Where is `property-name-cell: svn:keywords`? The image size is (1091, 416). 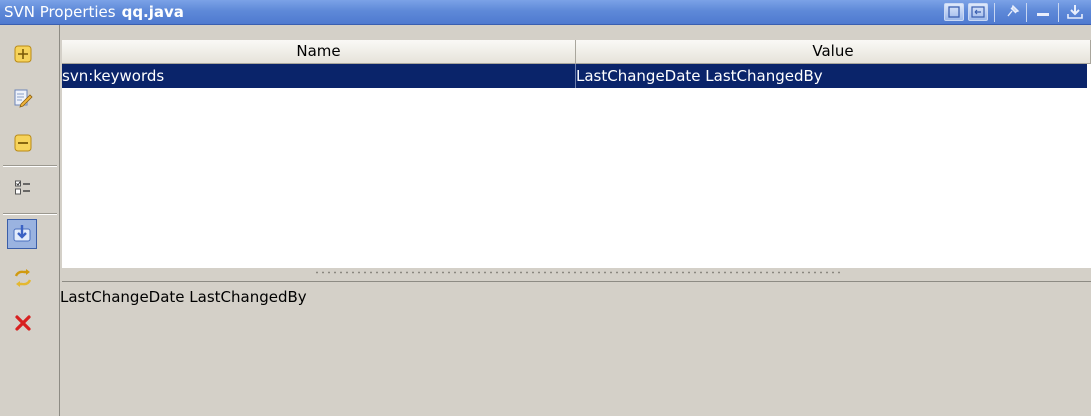
property-name-cell: svn:keywords is located at coordinates (318, 76).